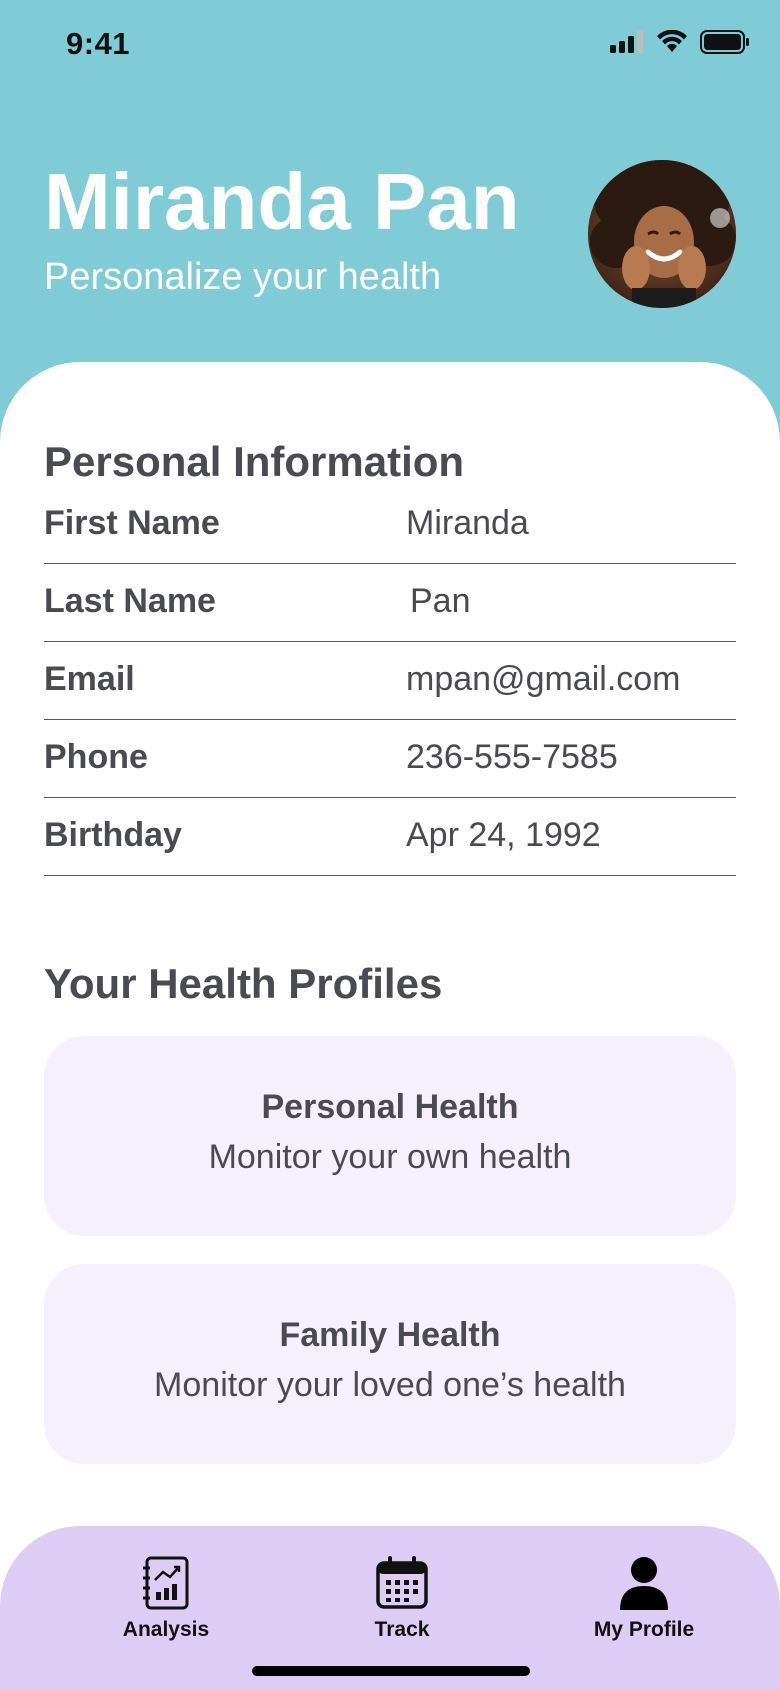 This screenshot has height=1690, width=780. I want to click on info-row-email: Email mpan@gmail.com, so click(390, 681).